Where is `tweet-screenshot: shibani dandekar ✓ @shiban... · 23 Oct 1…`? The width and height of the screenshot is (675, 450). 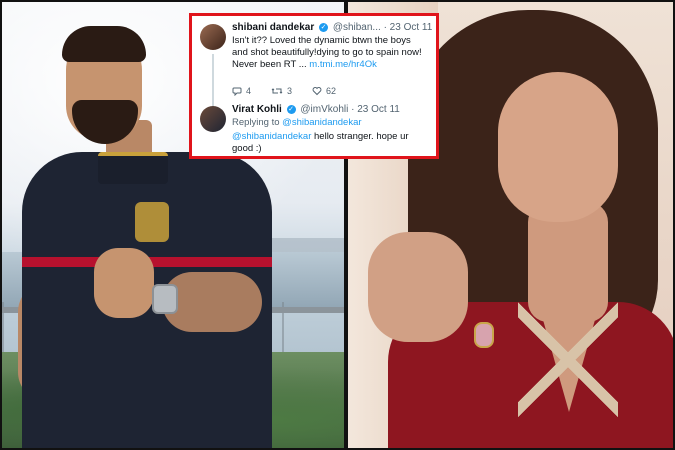
tweet-screenshot: shibani dandekar ✓ @shiban... · 23 Oct 1… is located at coordinates (314, 86).